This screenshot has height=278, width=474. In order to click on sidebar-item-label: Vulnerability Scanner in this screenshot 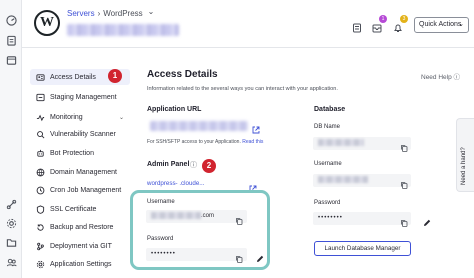, I will do `click(83, 134)`.